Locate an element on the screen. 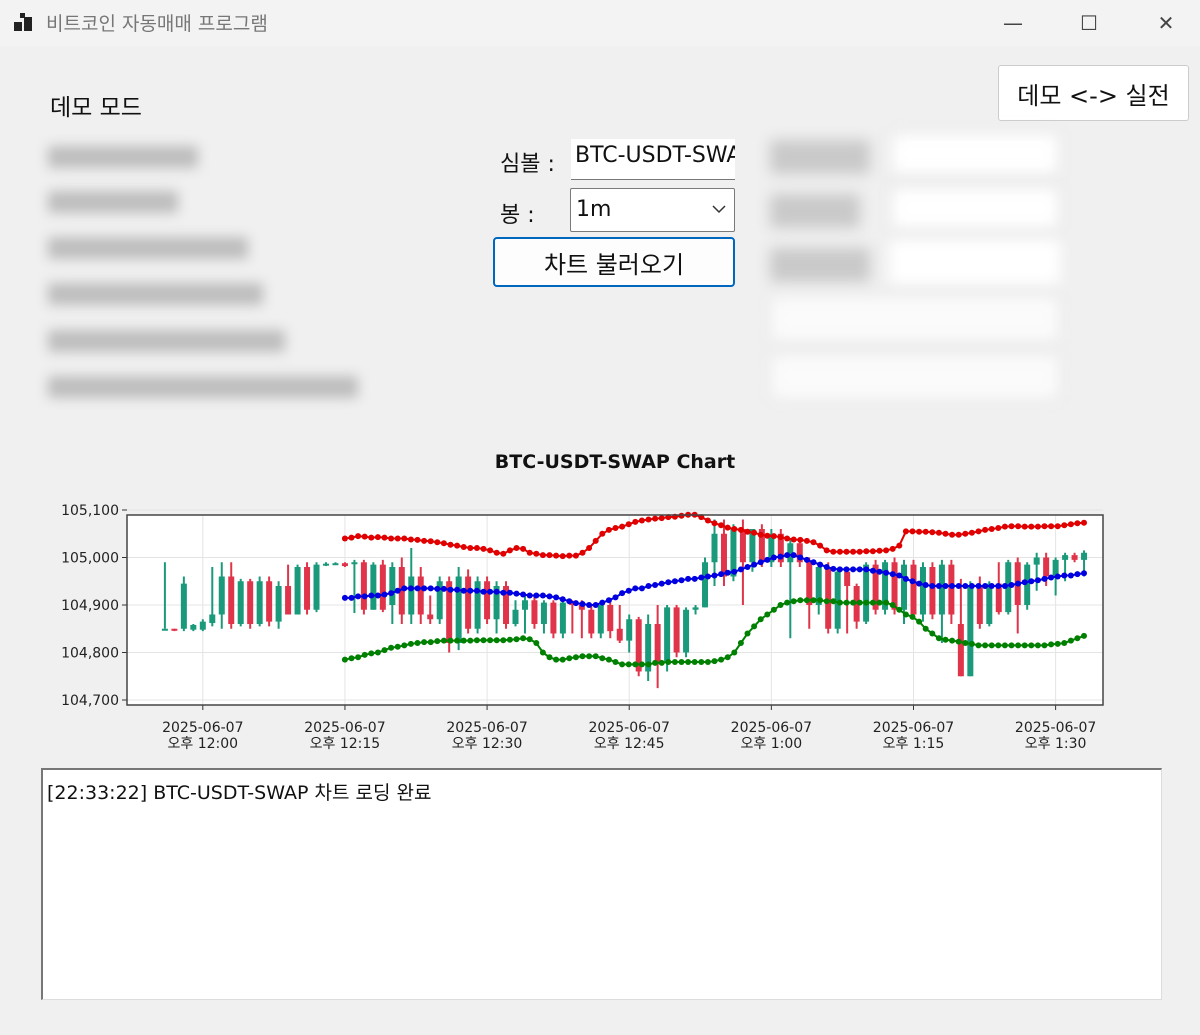 The width and height of the screenshot is (1200, 1035). interval-select: 1m is located at coordinates (652, 210).